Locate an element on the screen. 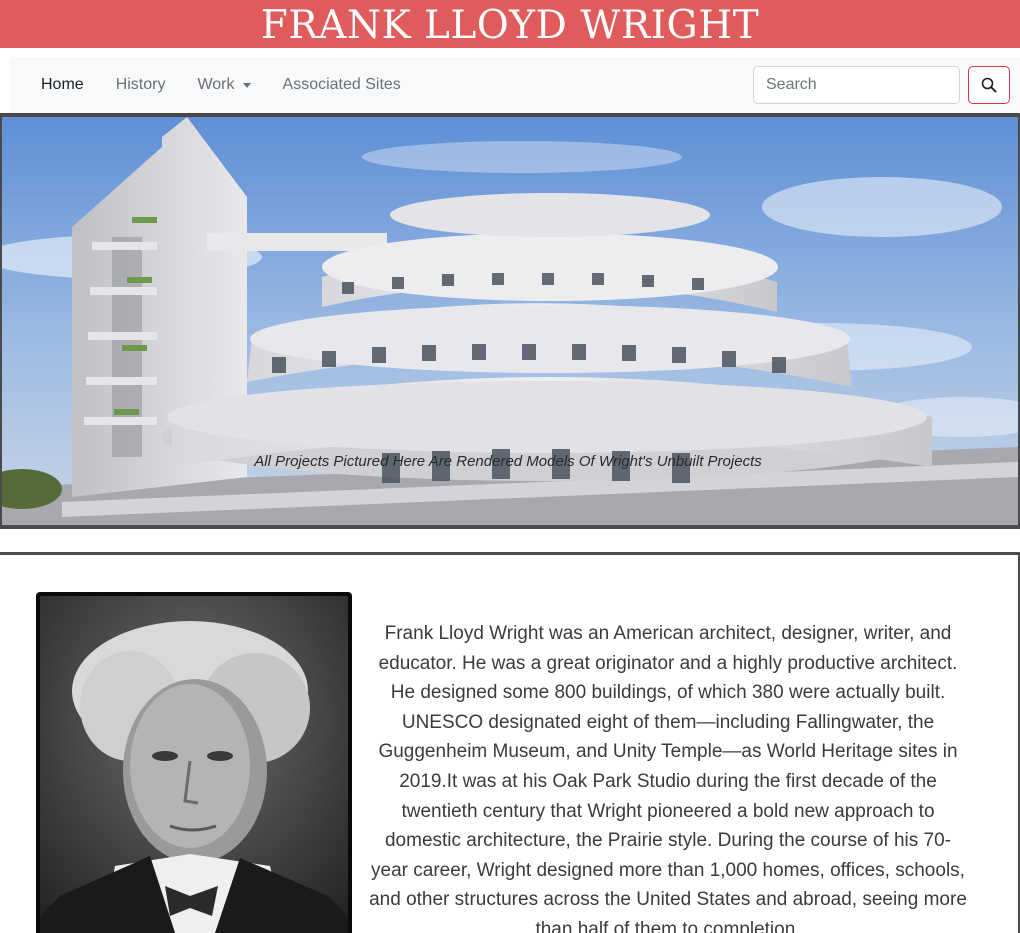  search-form is located at coordinates (881, 85).